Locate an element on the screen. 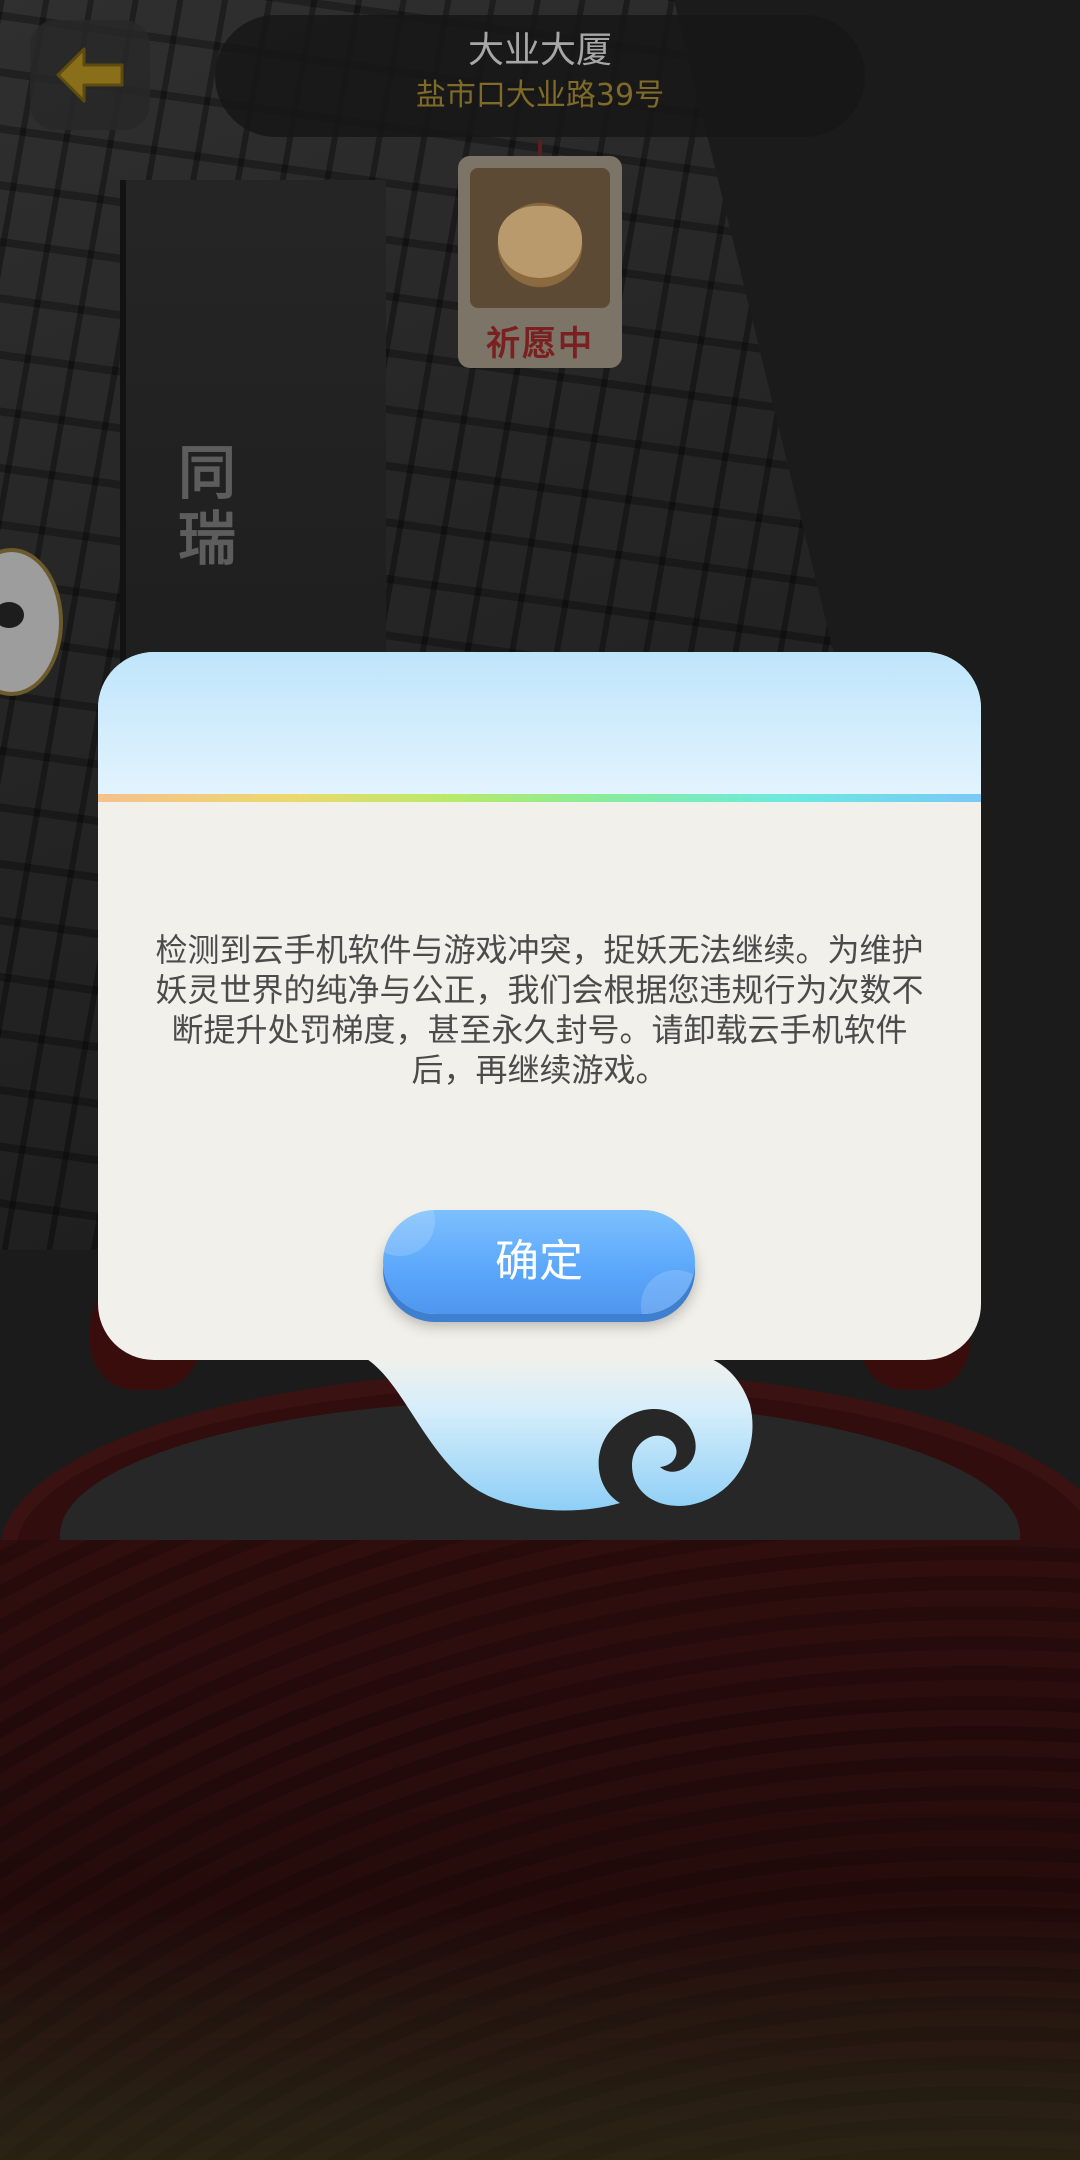 The height and width of the screenshot is (2160, 1080). dialog-header is located at coordinates (539, 725).